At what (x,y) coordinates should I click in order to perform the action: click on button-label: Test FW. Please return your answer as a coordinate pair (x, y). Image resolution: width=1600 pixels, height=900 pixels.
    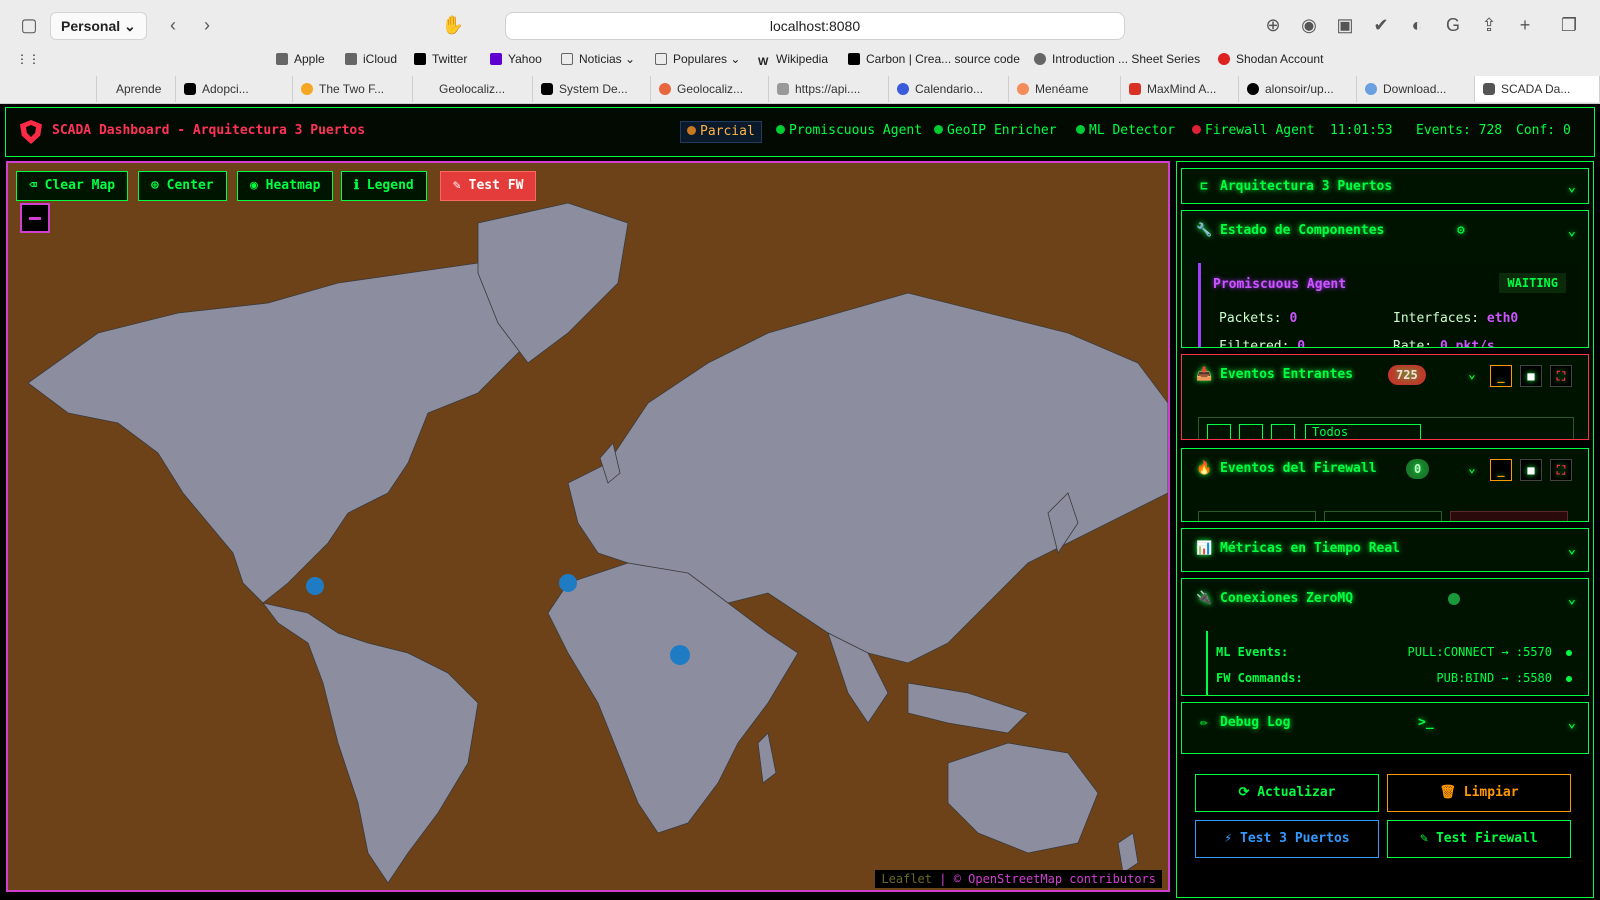
    Looking at the image, I should click on (496, 185).